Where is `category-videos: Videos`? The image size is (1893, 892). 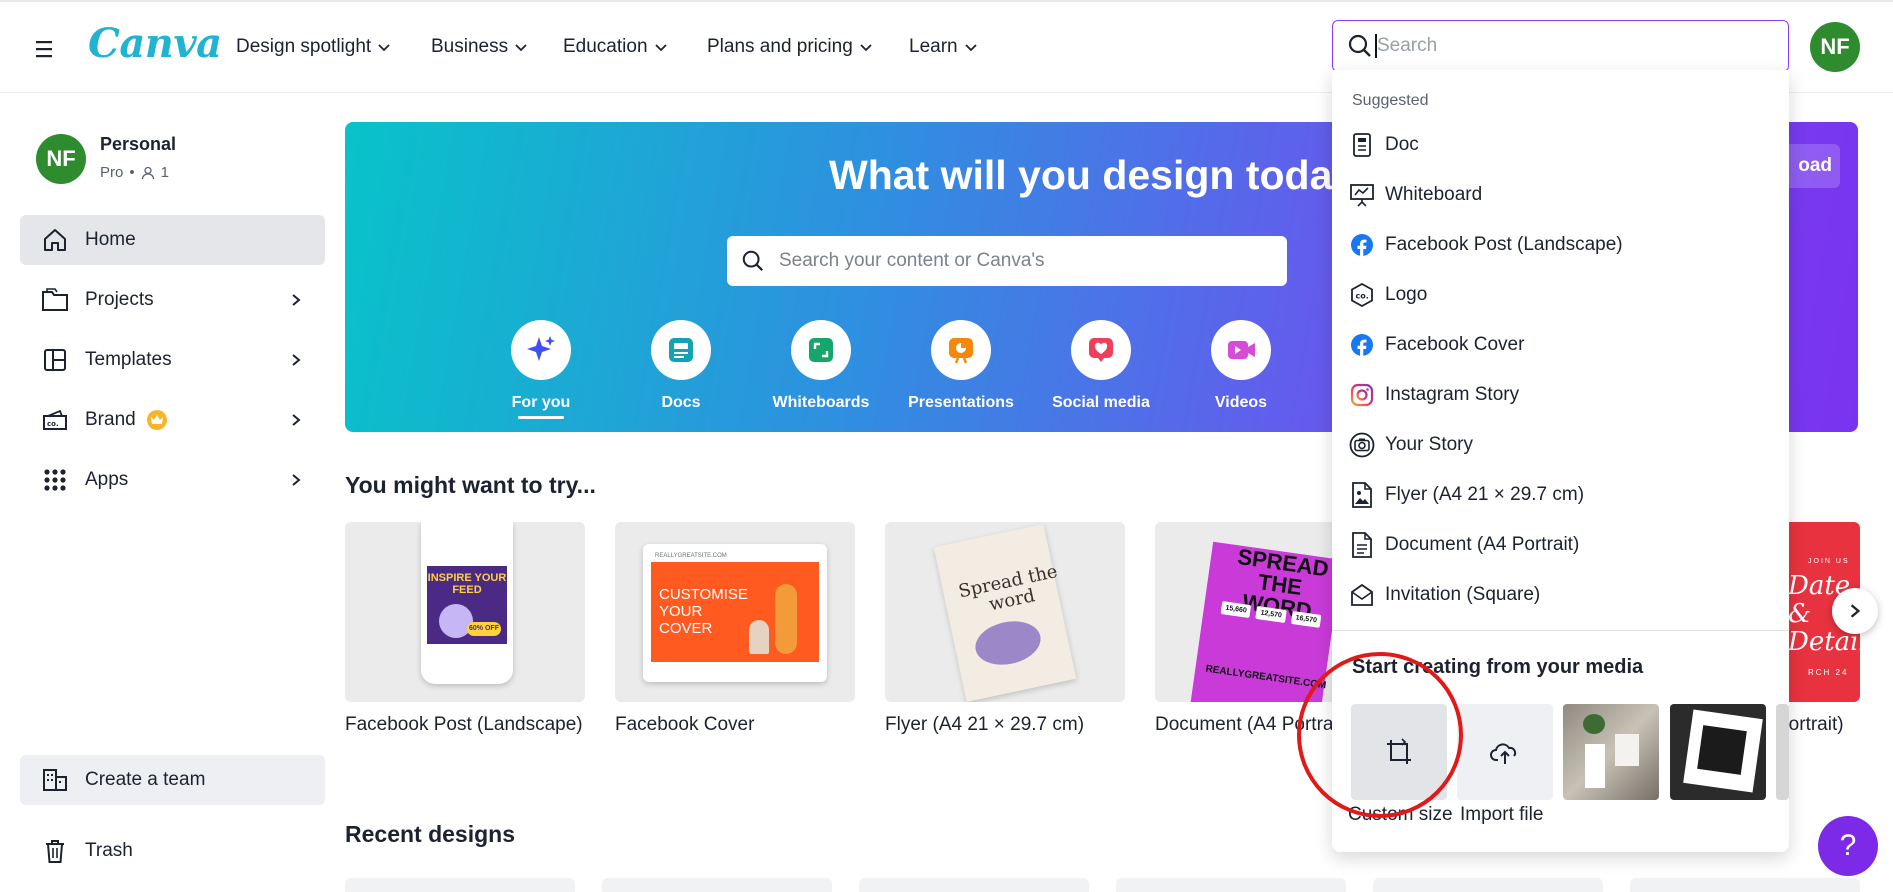
category-videos: Videos is located at coordinates (1241, 366).